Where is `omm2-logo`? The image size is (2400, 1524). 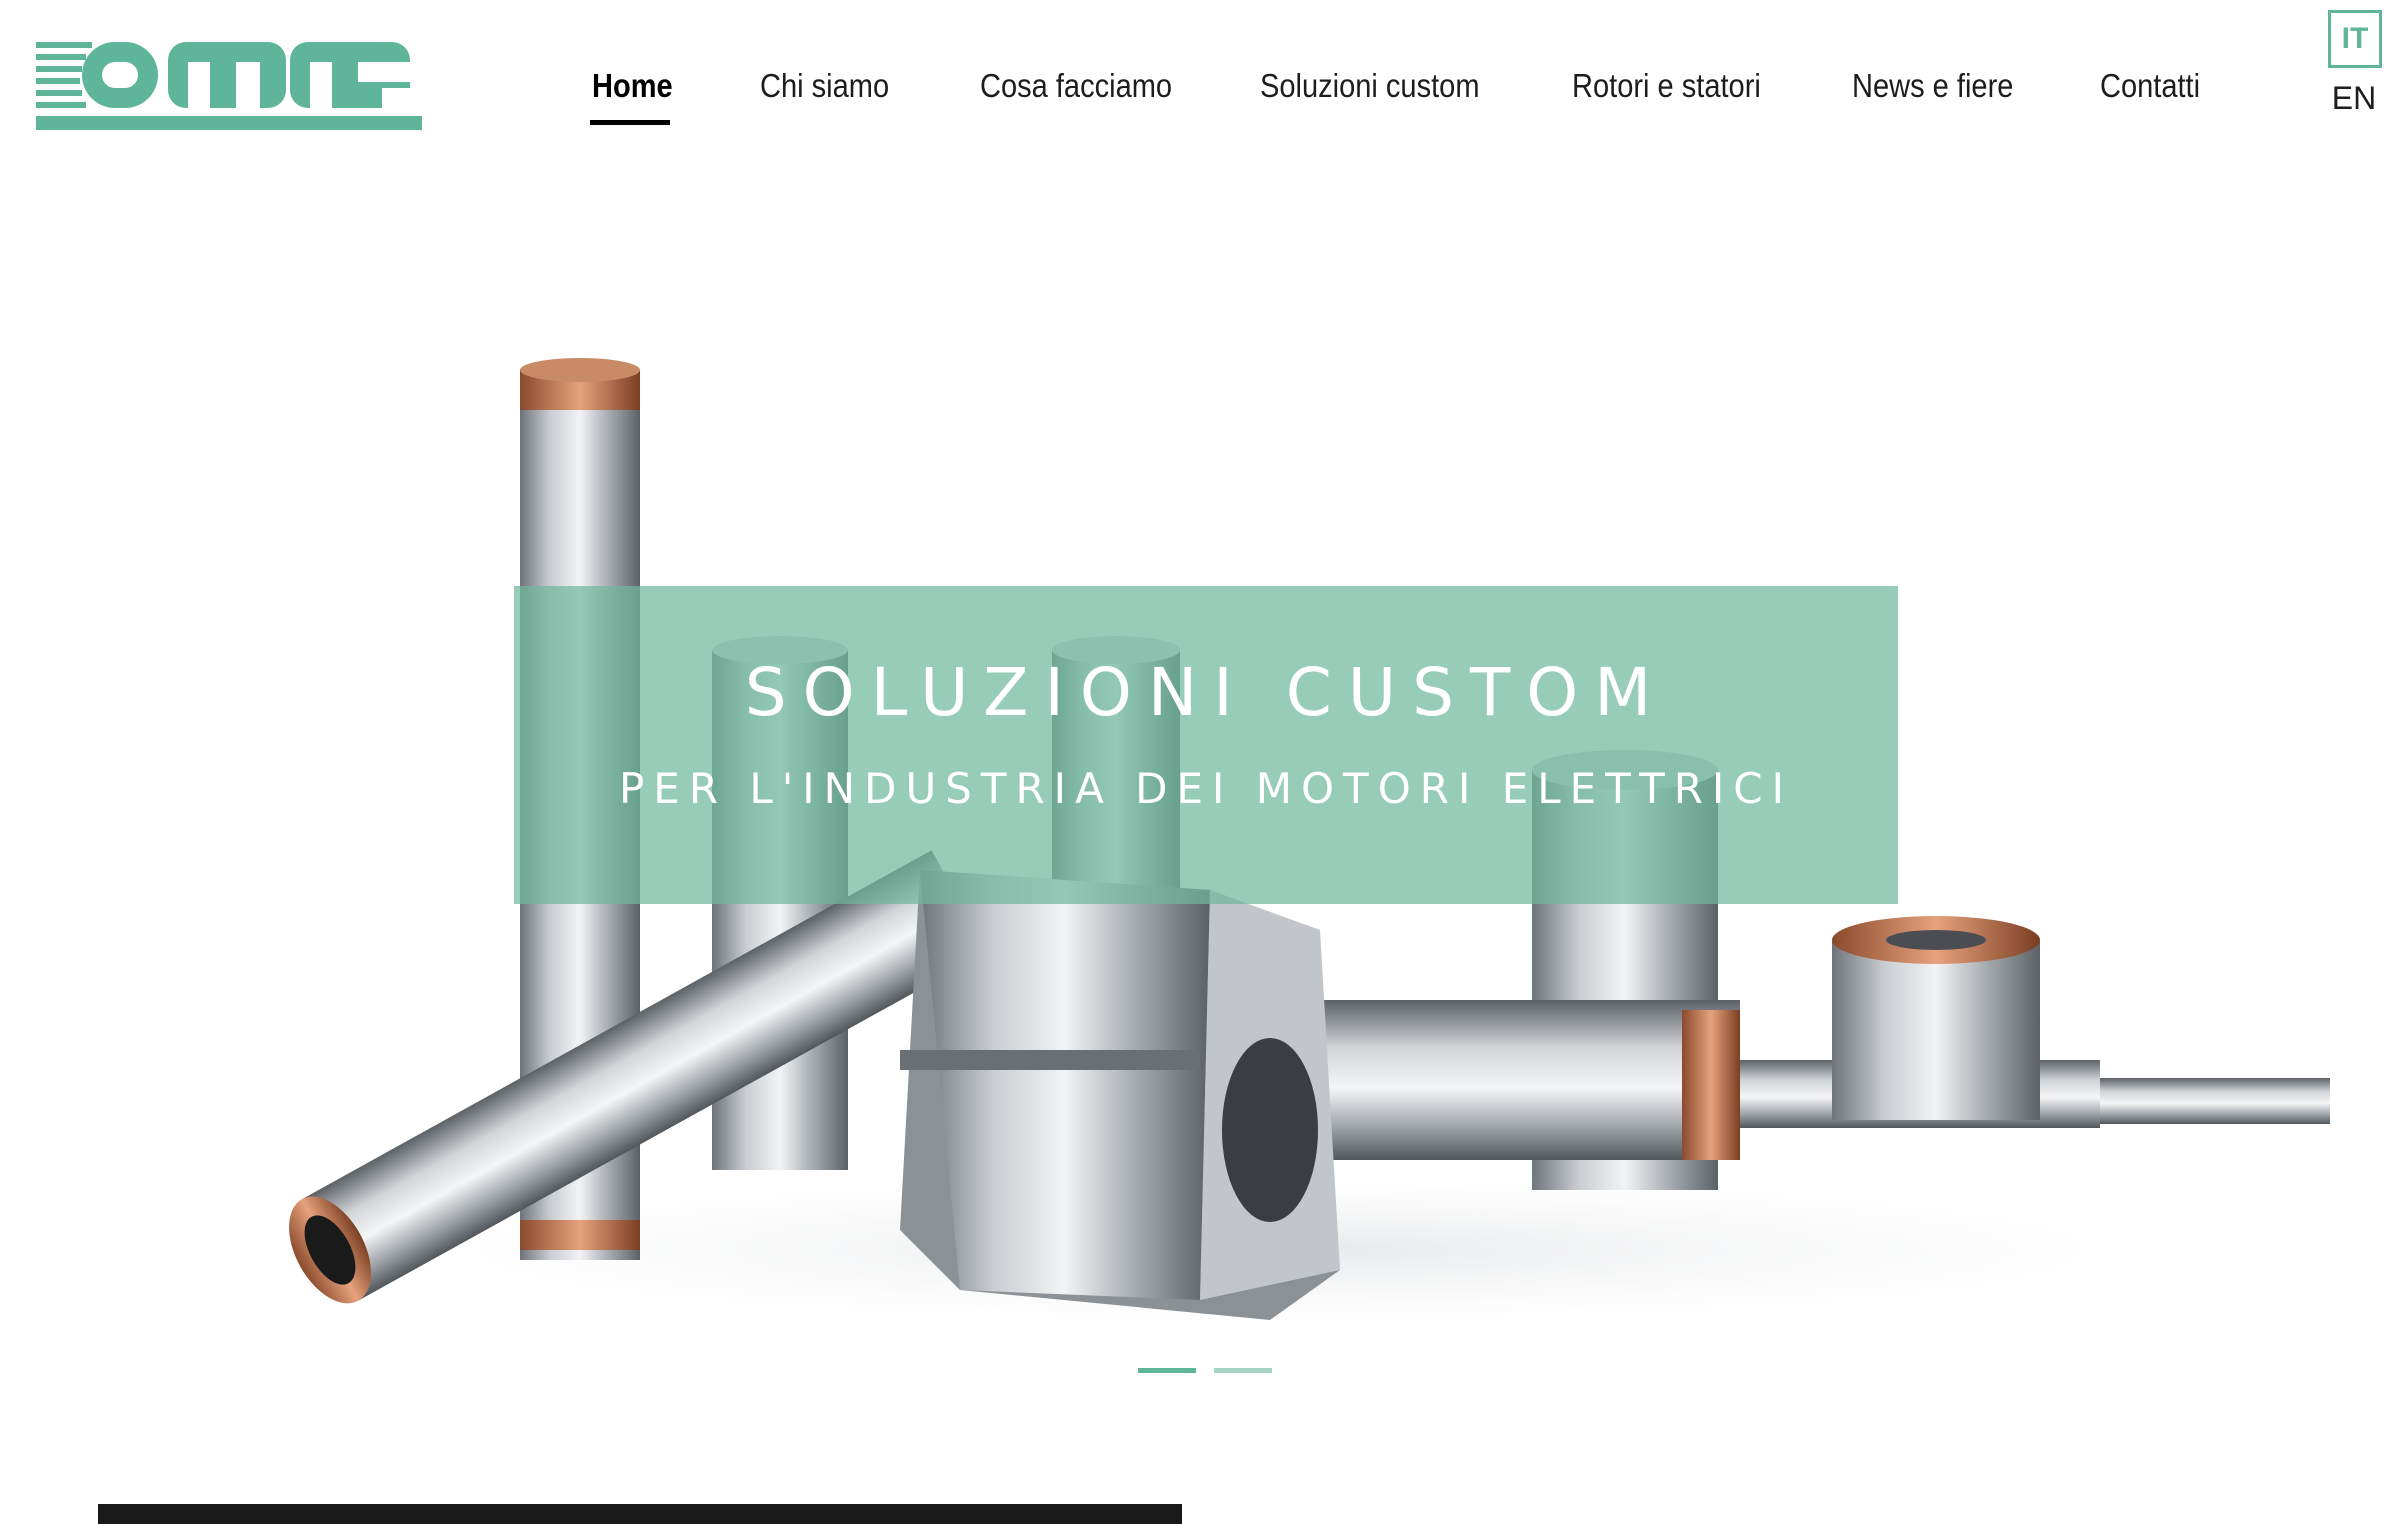 omm2-logo is located at coordinates (231, 86).